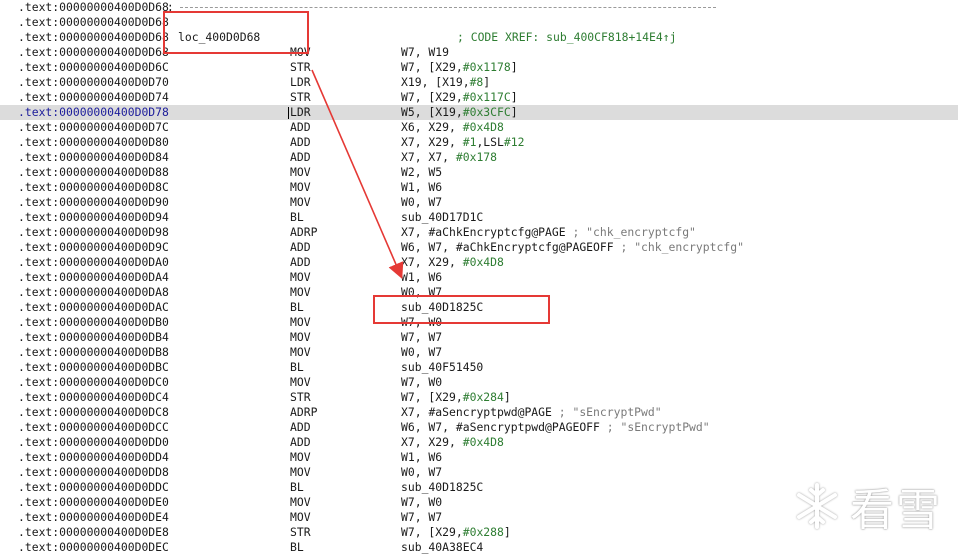  I want to click on listing-row: .text:00000000400D0DB4 MOV W7, W7, so click(479, 337).